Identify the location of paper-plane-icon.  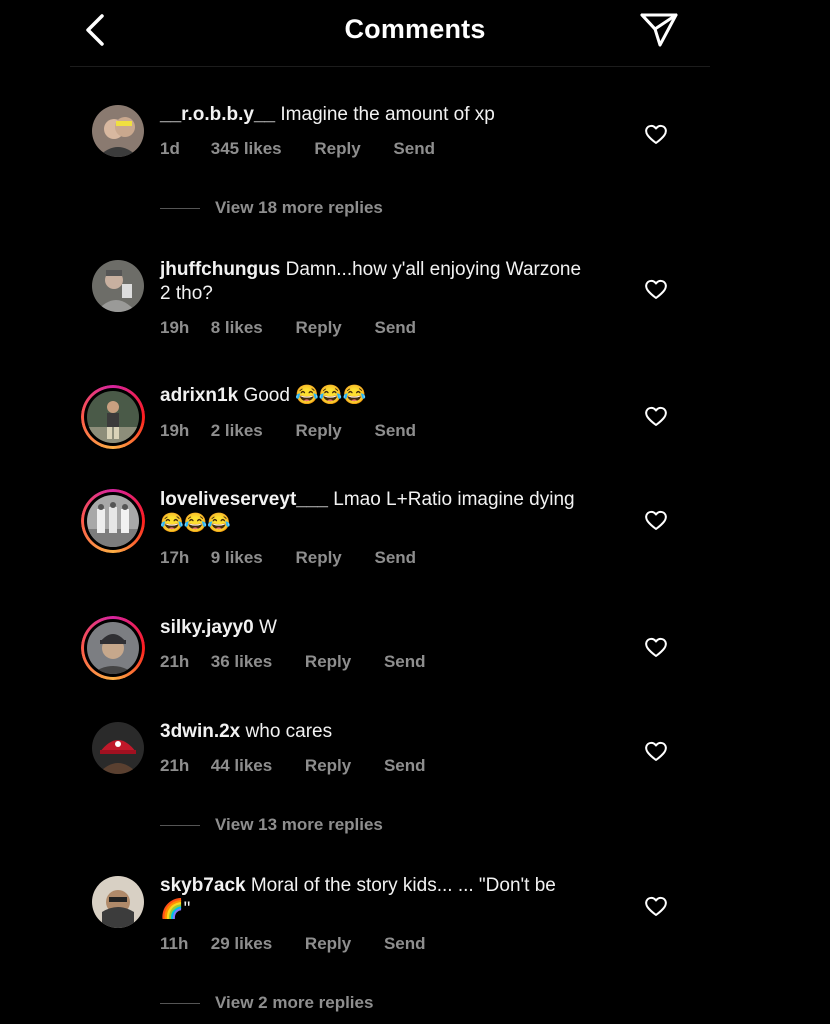
(659, 30).